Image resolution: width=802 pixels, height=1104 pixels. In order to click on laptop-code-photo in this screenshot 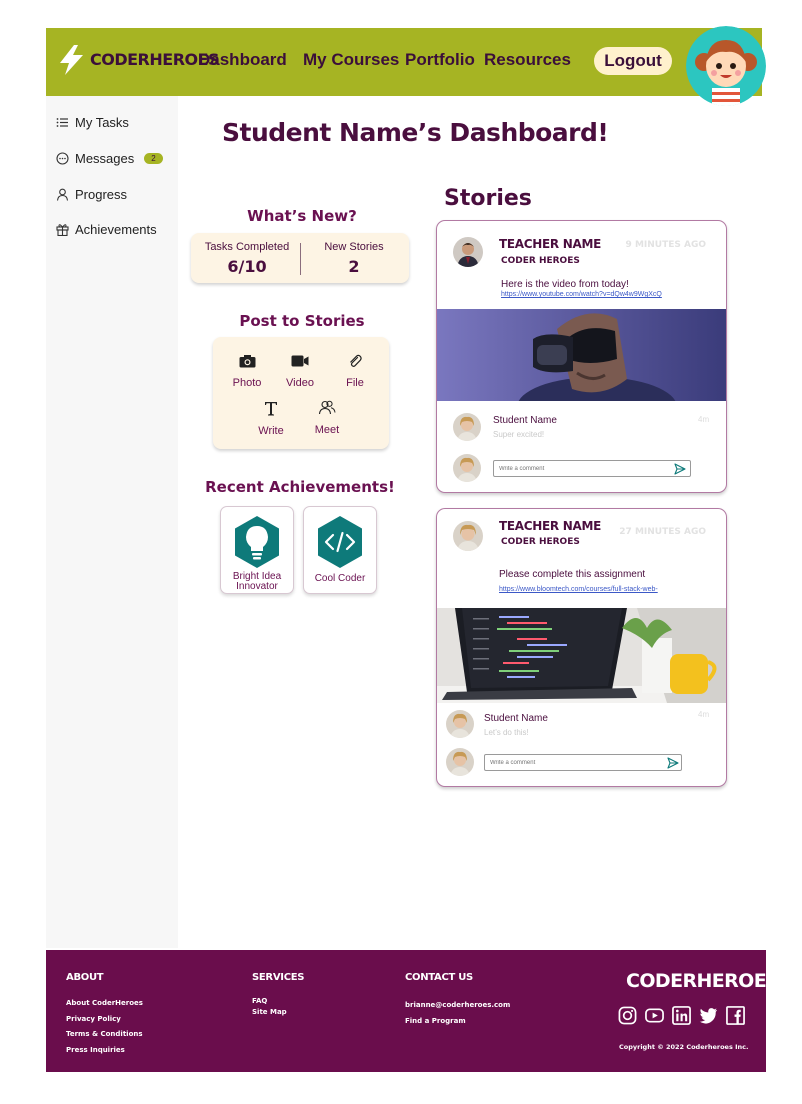, I will do `click(581, 655)`.